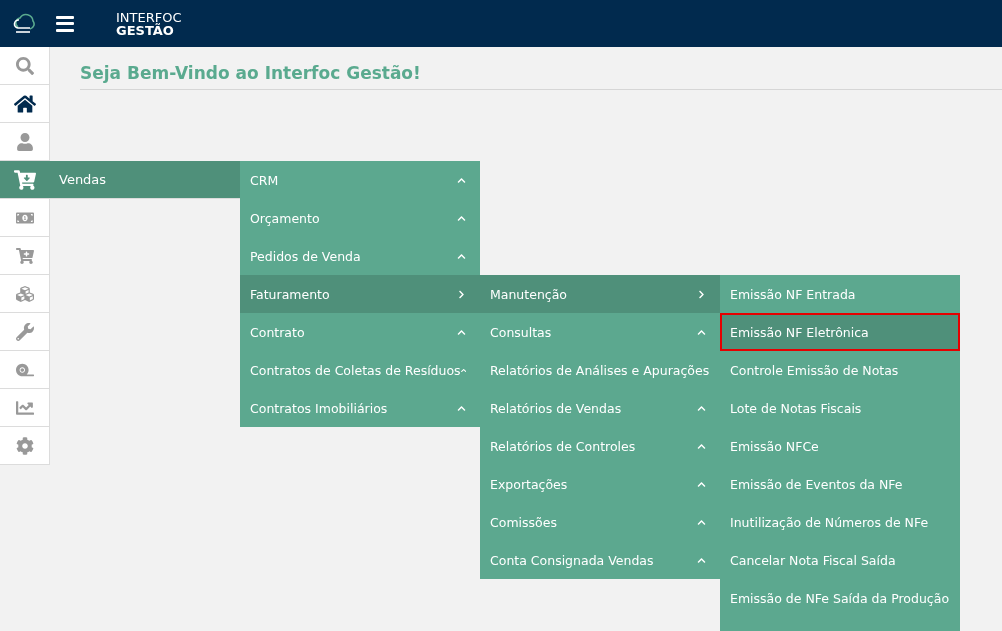 The image size is (1002, 631). What do you see at coordinates (360, 332) in the screenshot?
I see `menu-item: Contrato` at bounding box center [360, 332].